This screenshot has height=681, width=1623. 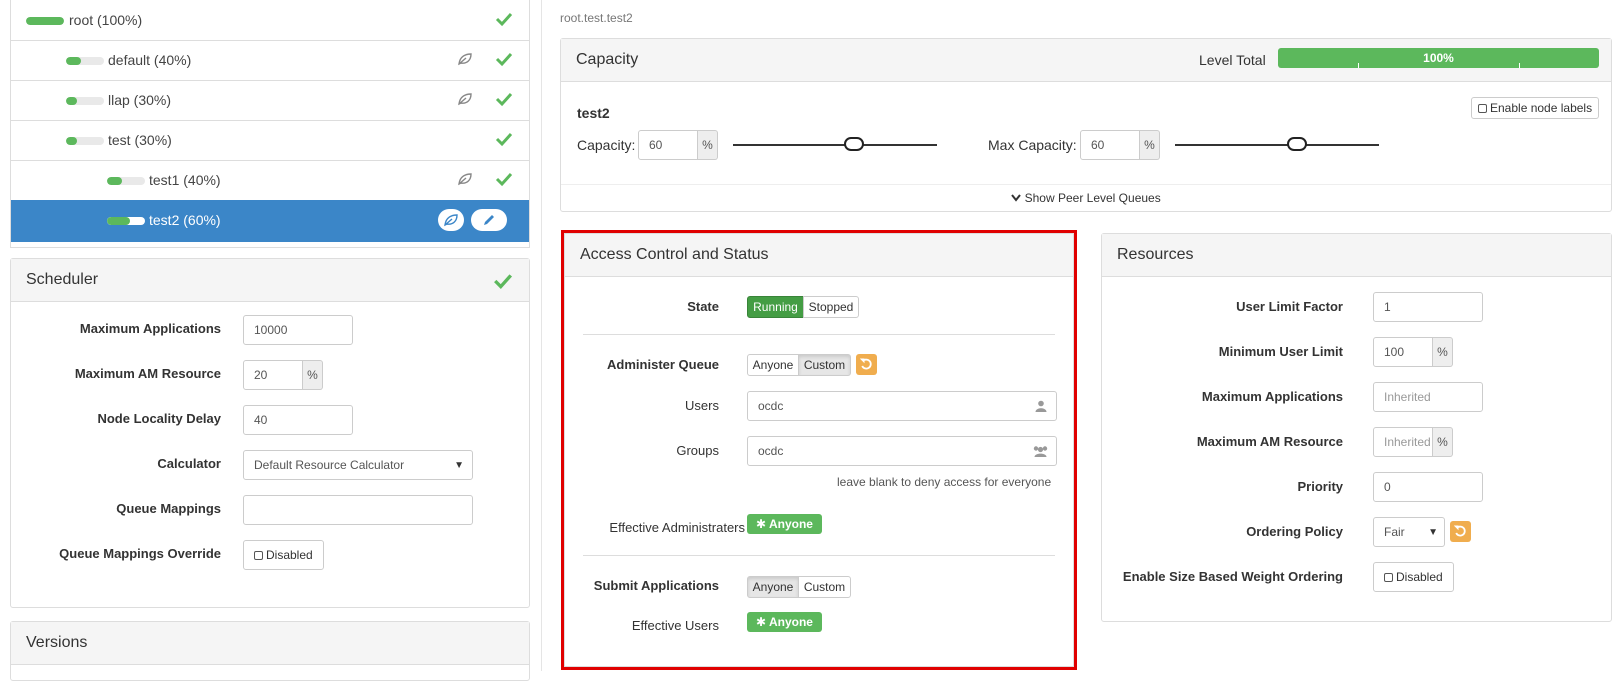 I want to click on queue-row-test: test (30%), so click(x=270, y=140).